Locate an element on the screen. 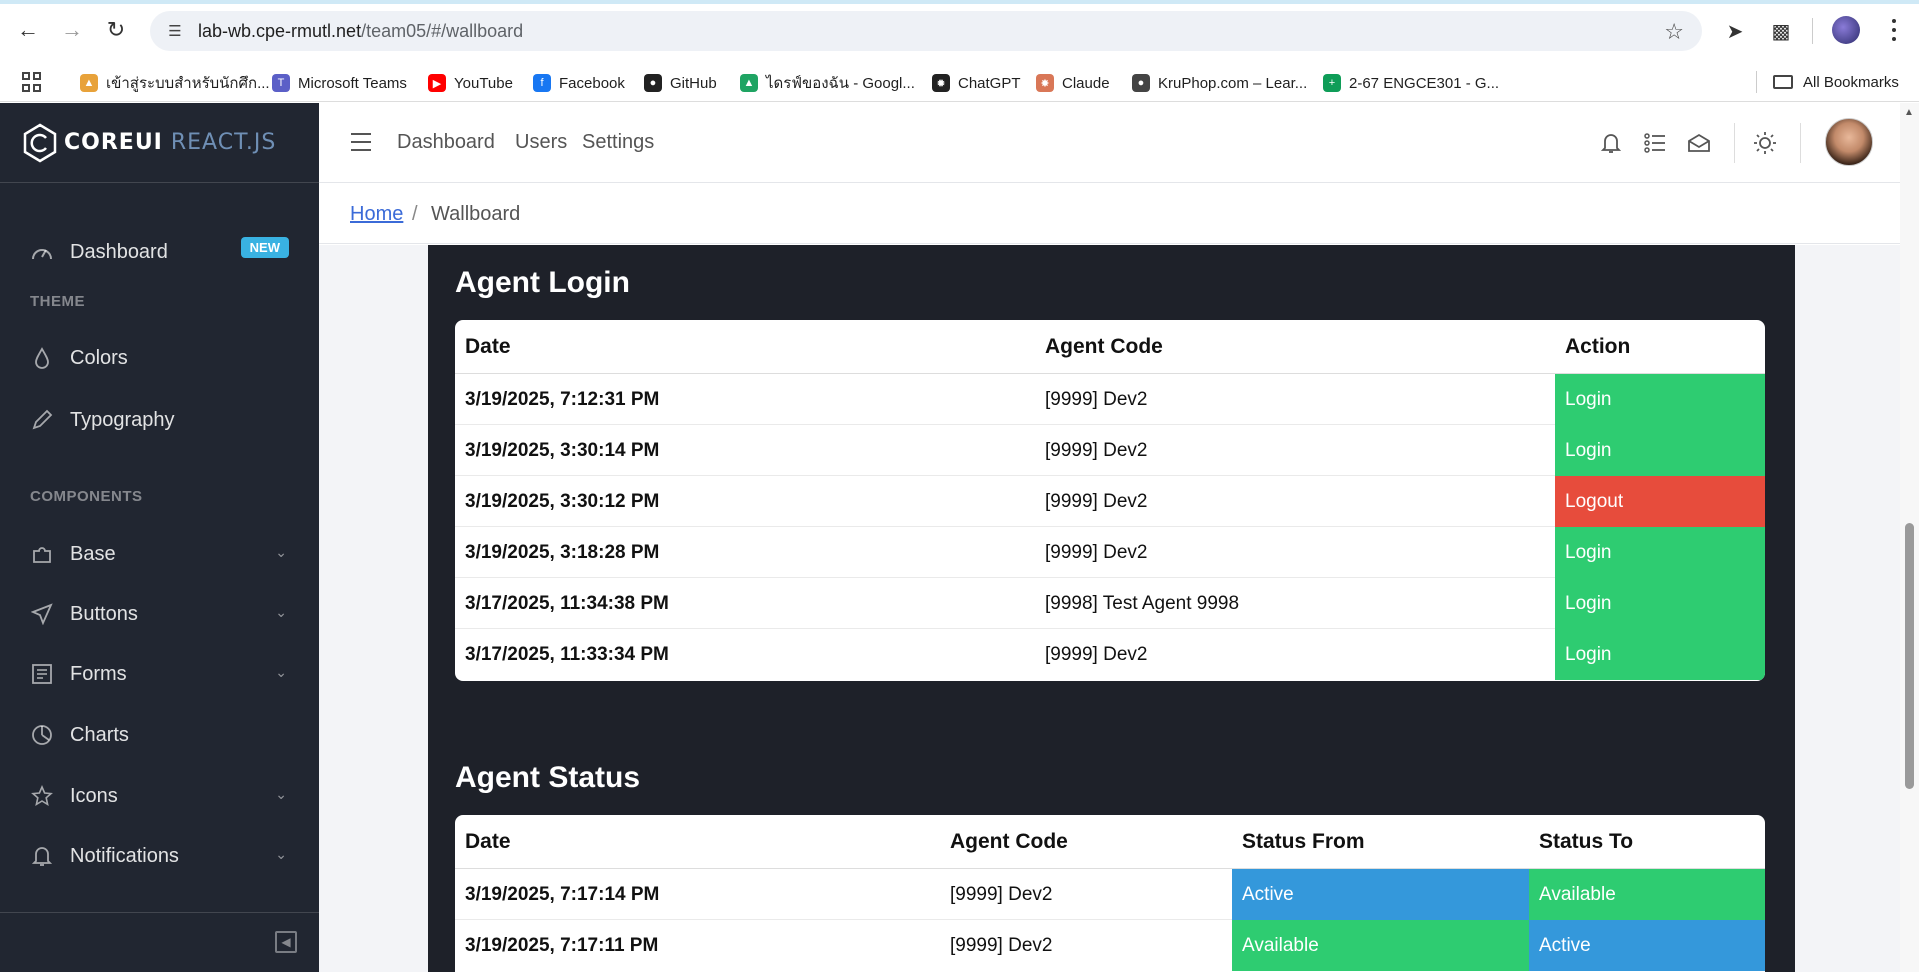 This screenshot has height=972, width=1919. sun-icon is located at coordinates (1765, 143).